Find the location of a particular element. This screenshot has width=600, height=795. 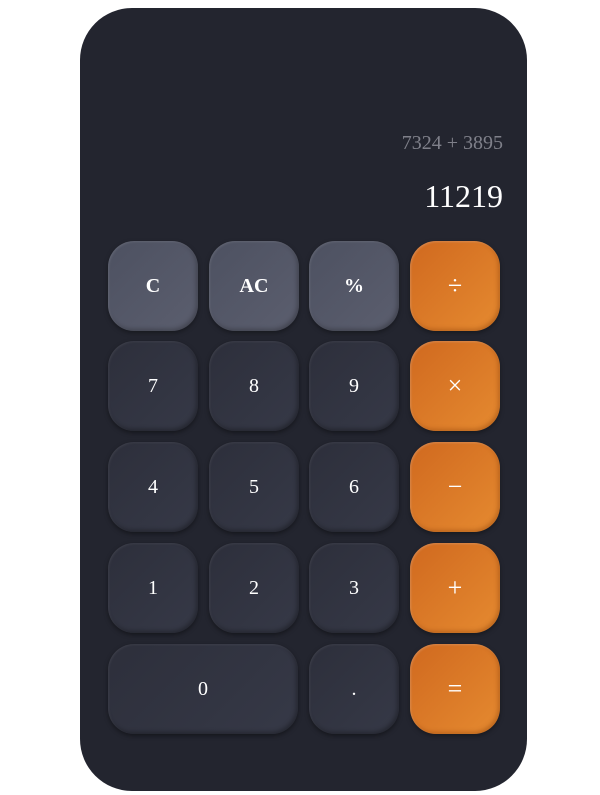

digit-1-button: 1 is located at coordinates (153, 588).